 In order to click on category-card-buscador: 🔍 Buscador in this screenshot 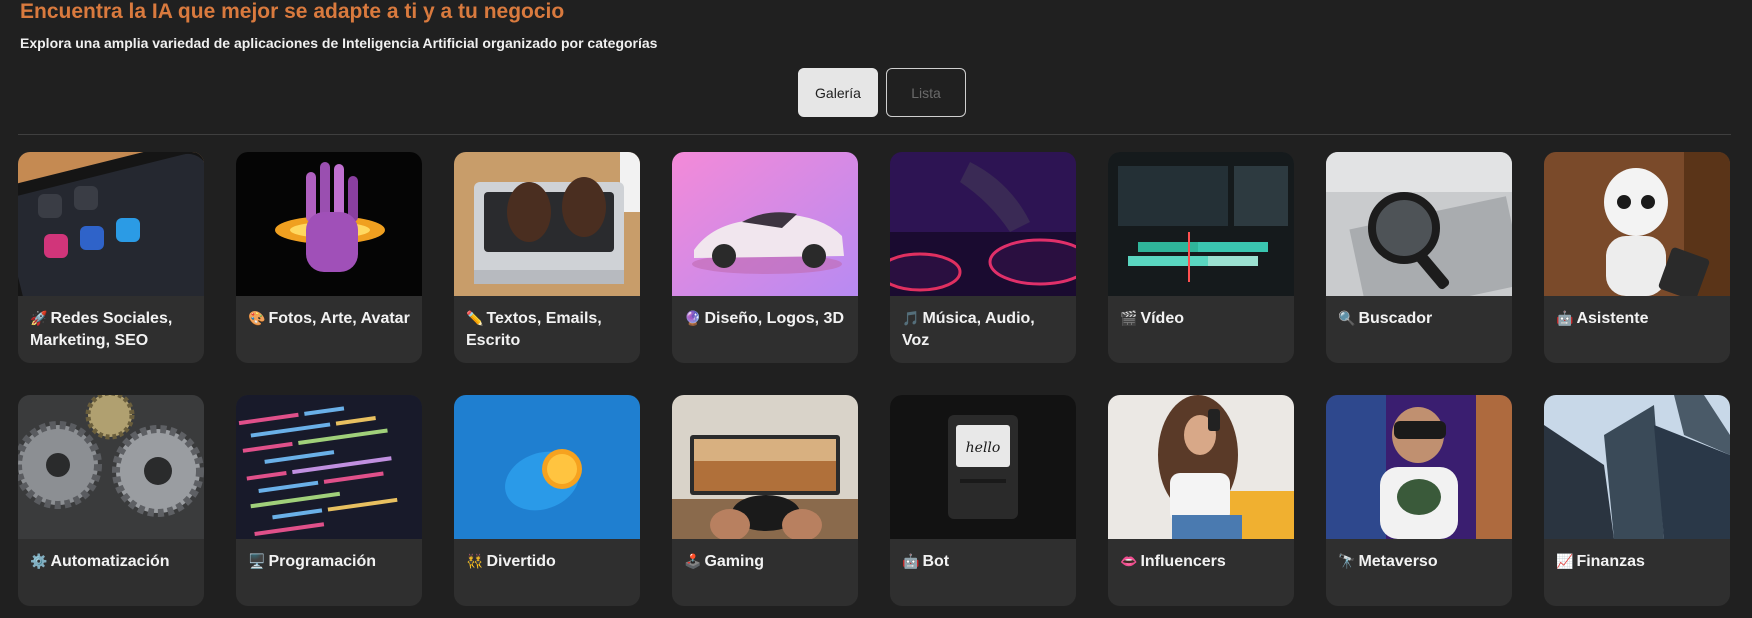, I will do `click(1419, 257)`.